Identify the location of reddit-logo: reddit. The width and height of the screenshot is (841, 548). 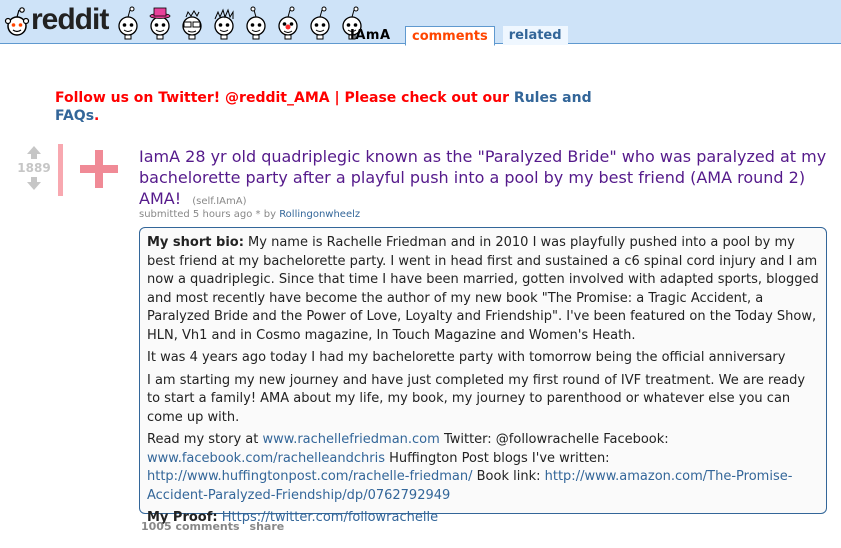
(56, 20).